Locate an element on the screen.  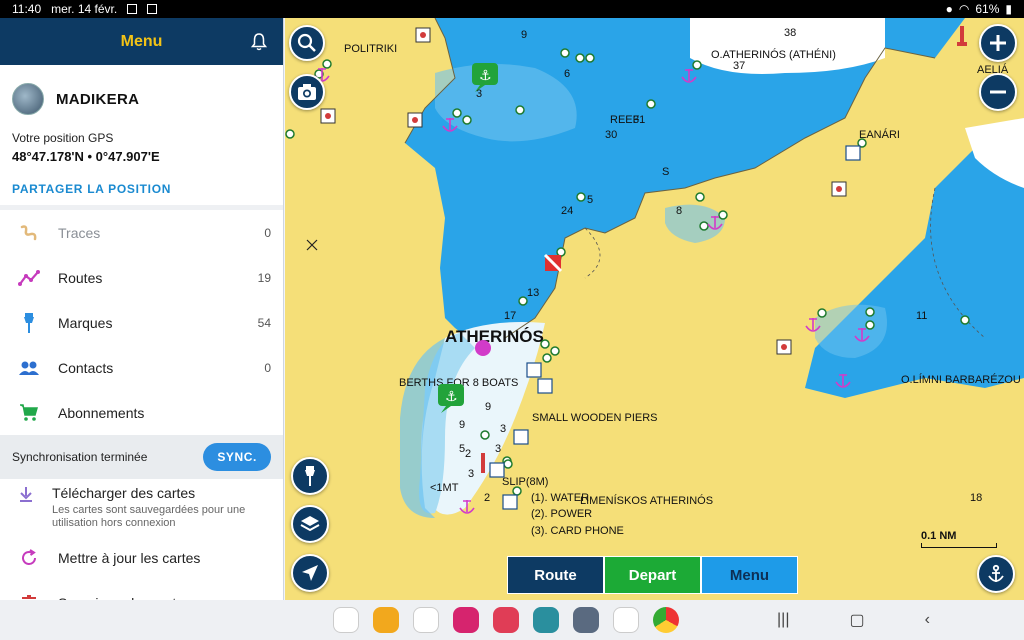
zoom-in-button is located at coordinates (998, 43).